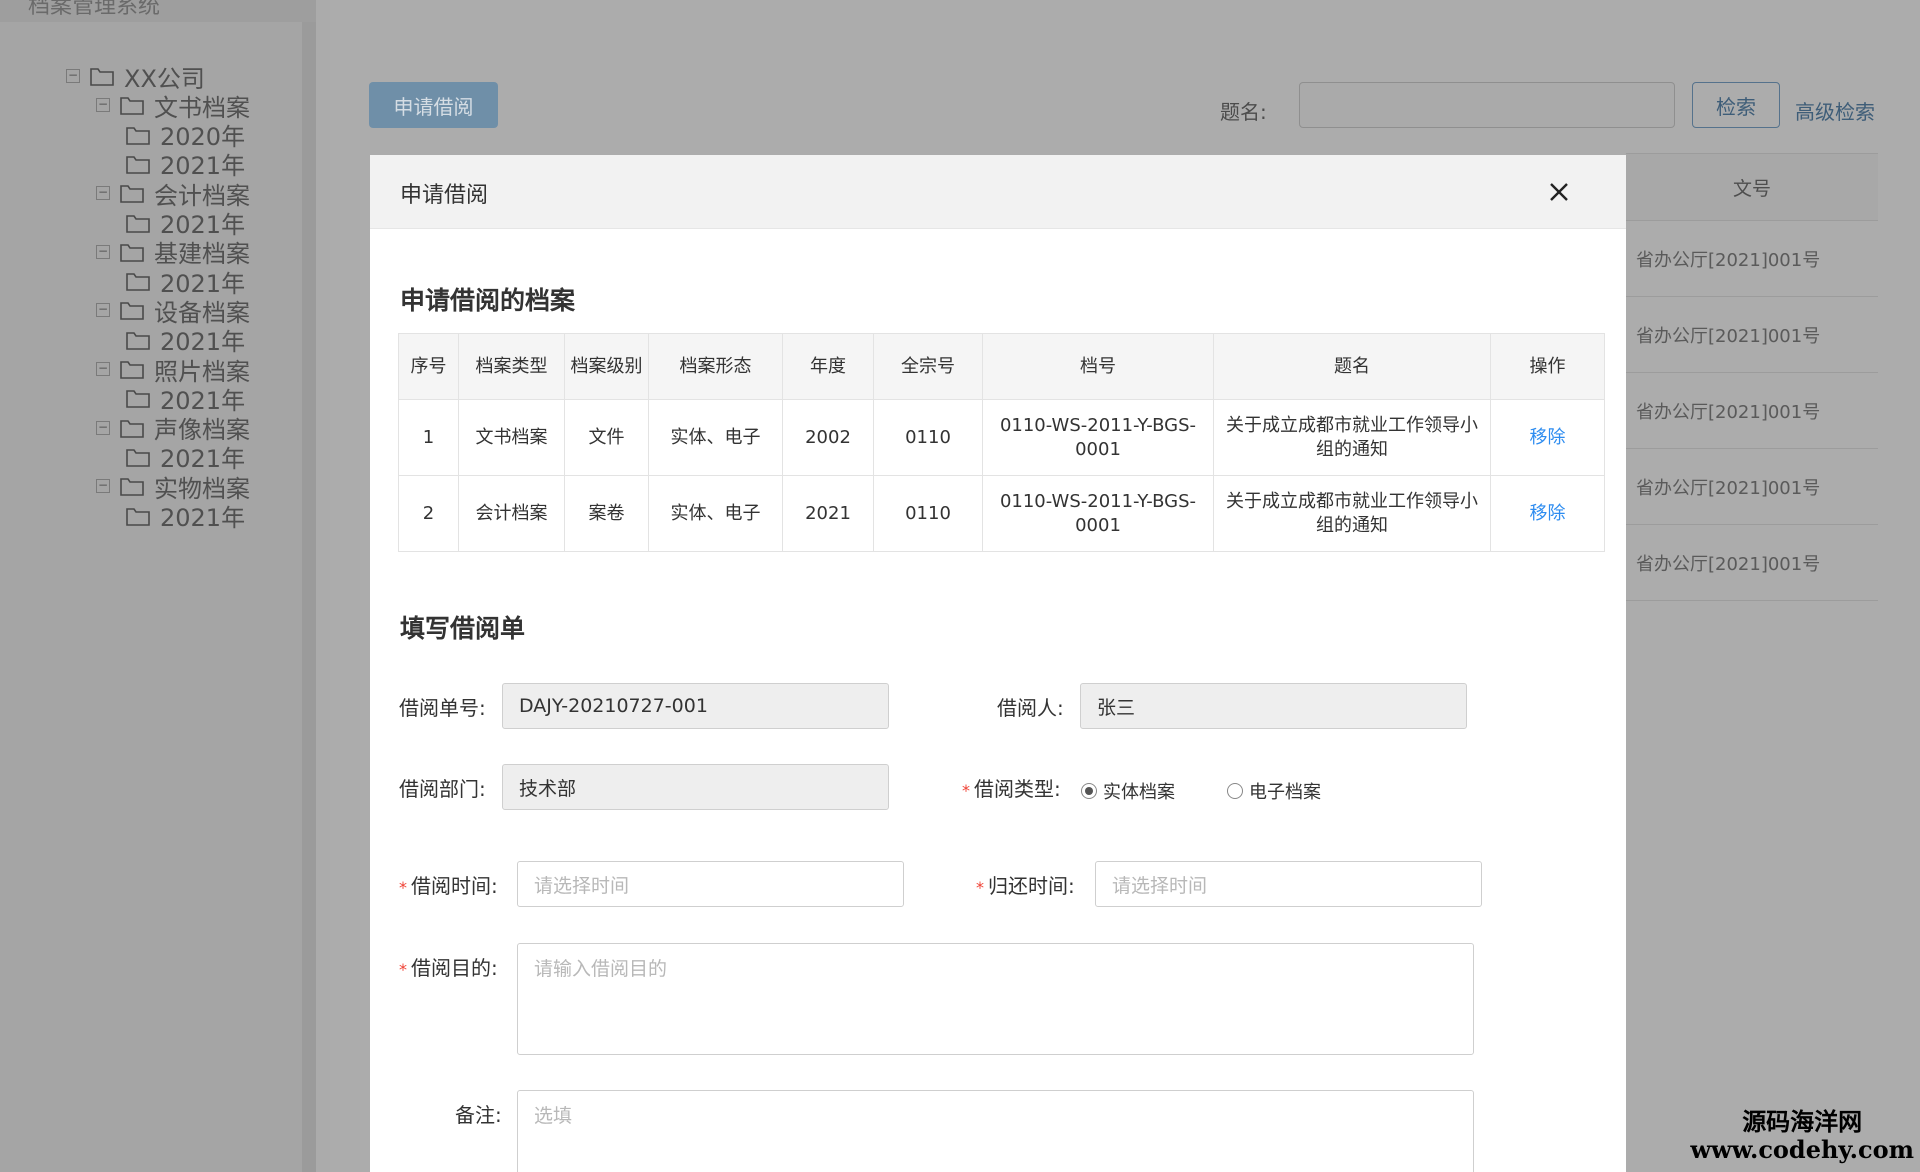 The height and width of the screenshot is (1172, 1920). What do you see at coordinates (433, 105) in the screenshot?
I see `apply-borrow-button: 申请借阅` at bounding box center [433, 105].